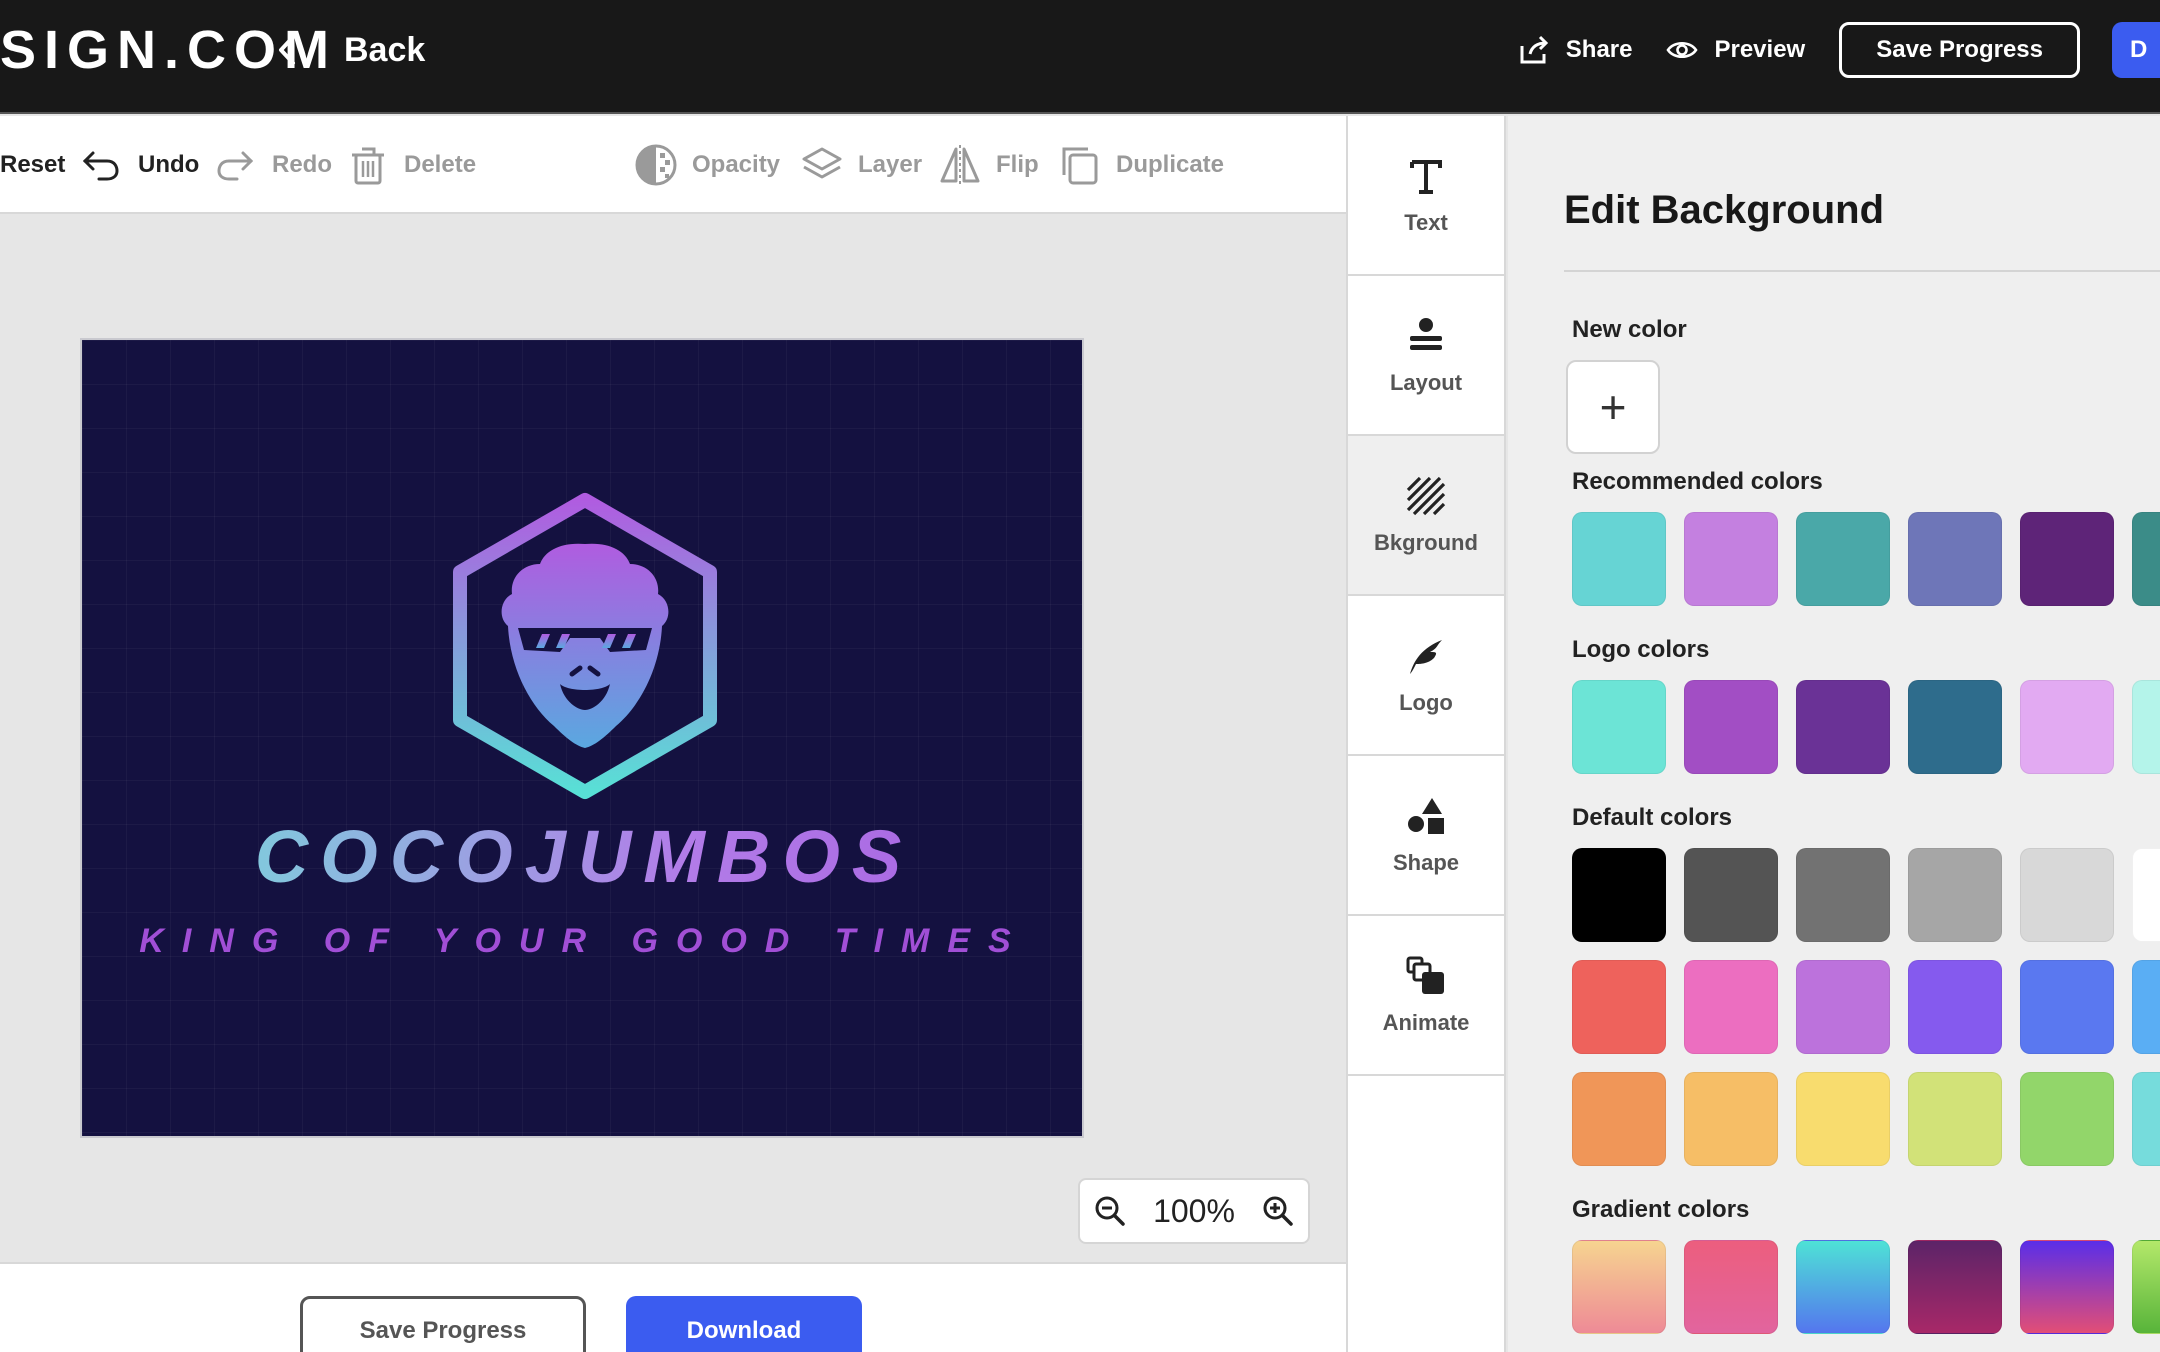  I want to click on flip-icon, so click(960, 165).